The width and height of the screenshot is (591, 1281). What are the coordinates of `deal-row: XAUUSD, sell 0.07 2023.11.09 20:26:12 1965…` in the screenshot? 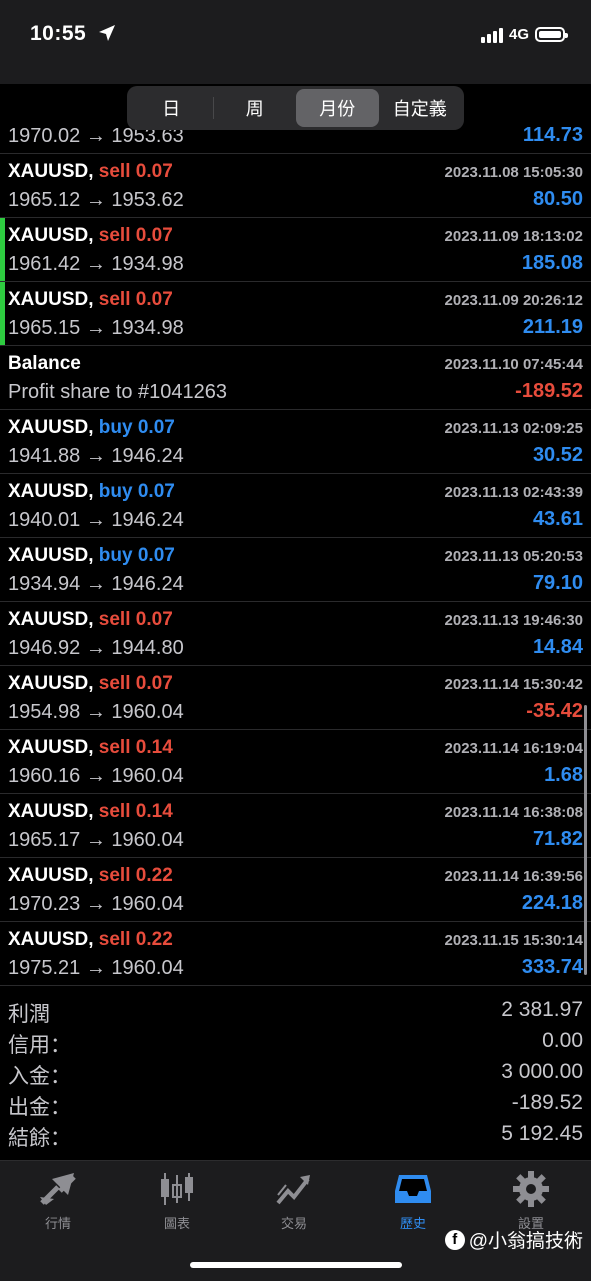 It's located at (295, 314).